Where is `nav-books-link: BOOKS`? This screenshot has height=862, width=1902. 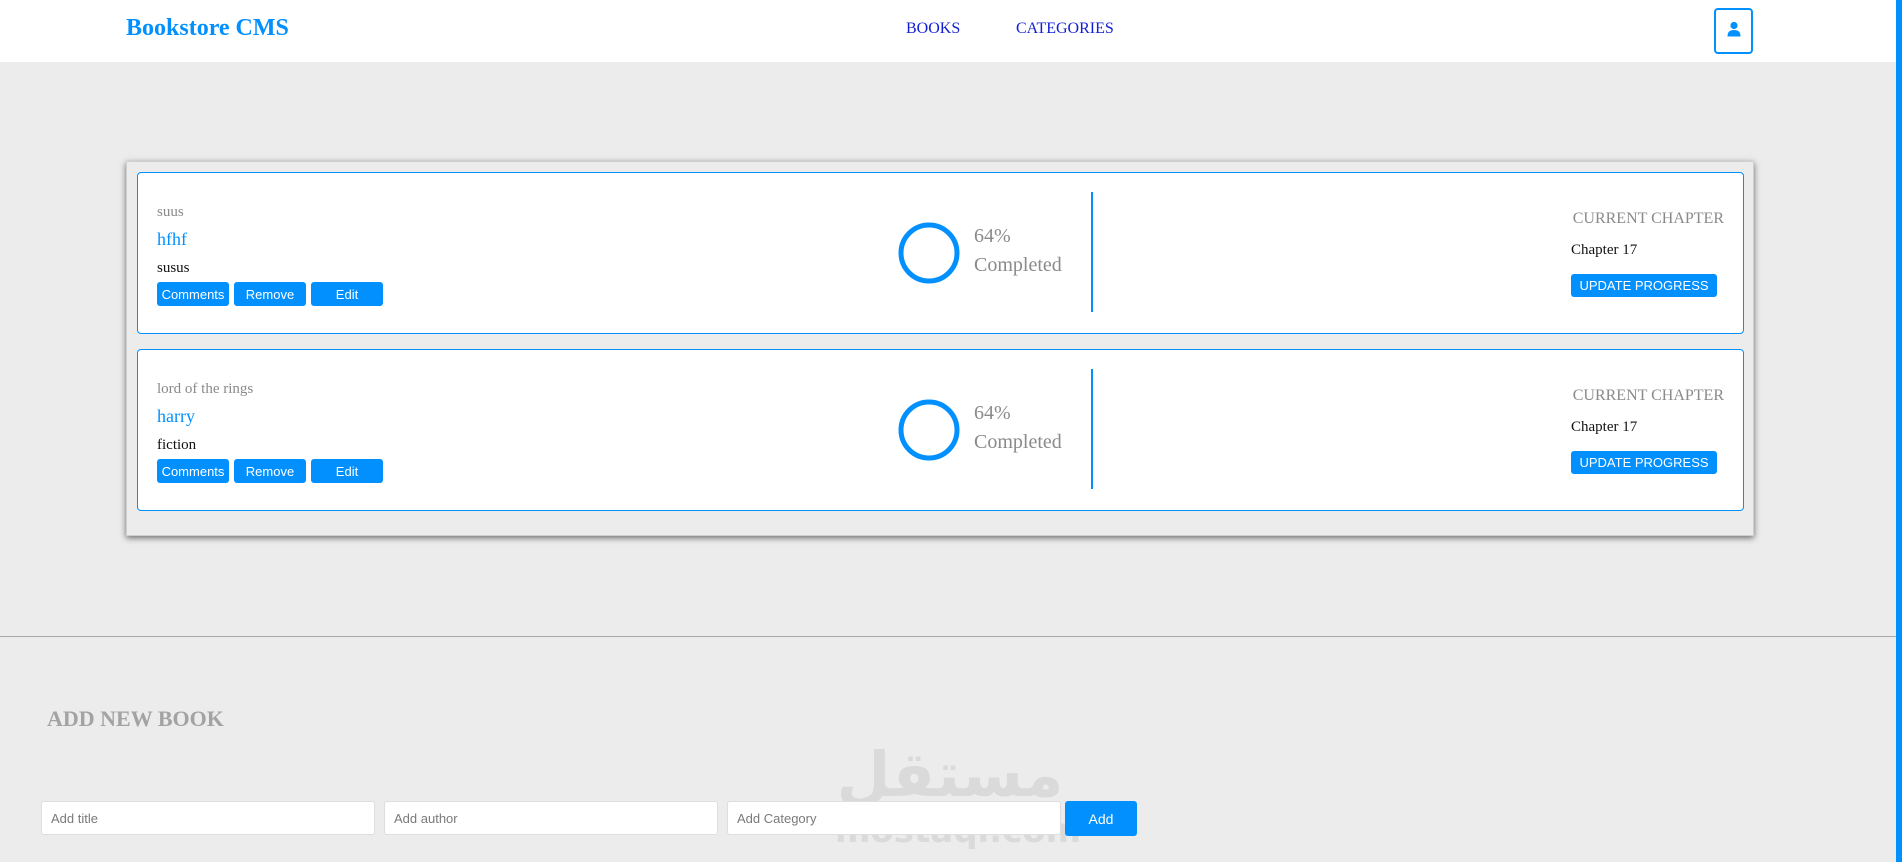
nav-books-link: BOOKS is located at coordinates (933, 29).